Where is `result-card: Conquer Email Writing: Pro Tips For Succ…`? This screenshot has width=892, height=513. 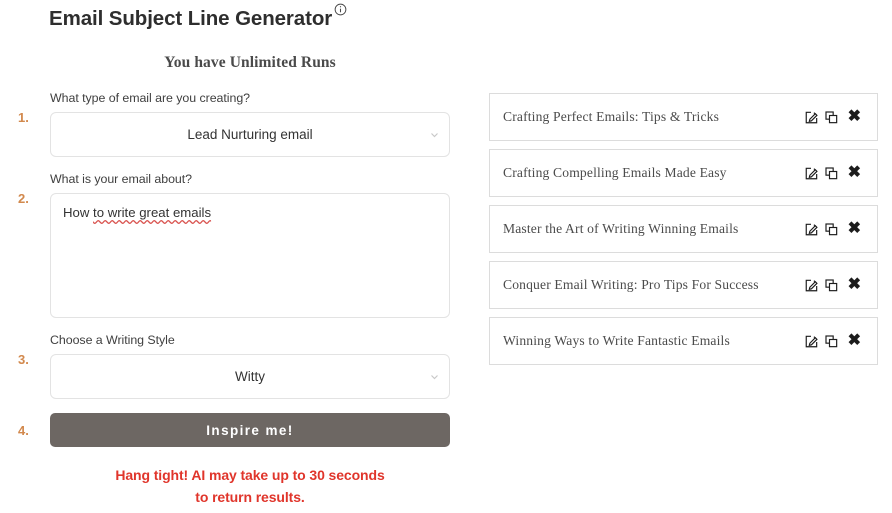
result-card: Conquer Email Writing: Pro Tips For Succ… is located at coordinates (683, 285).